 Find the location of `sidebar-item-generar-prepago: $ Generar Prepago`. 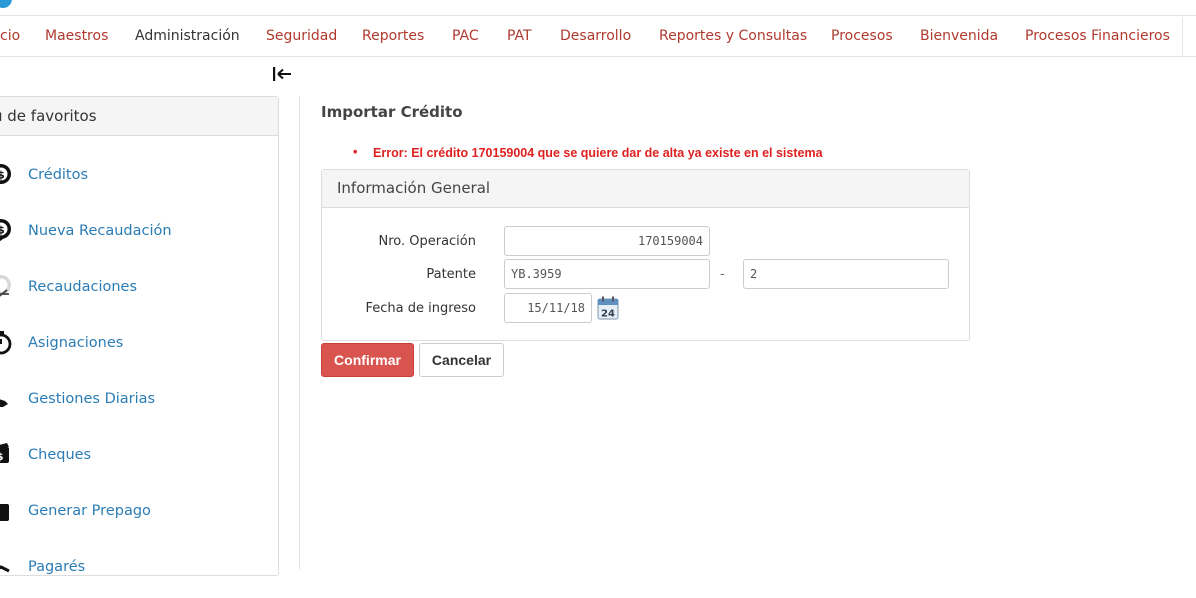

sidebar-item-generar-prepago: $ Generar Prepago is located at coordinates (139, 514).